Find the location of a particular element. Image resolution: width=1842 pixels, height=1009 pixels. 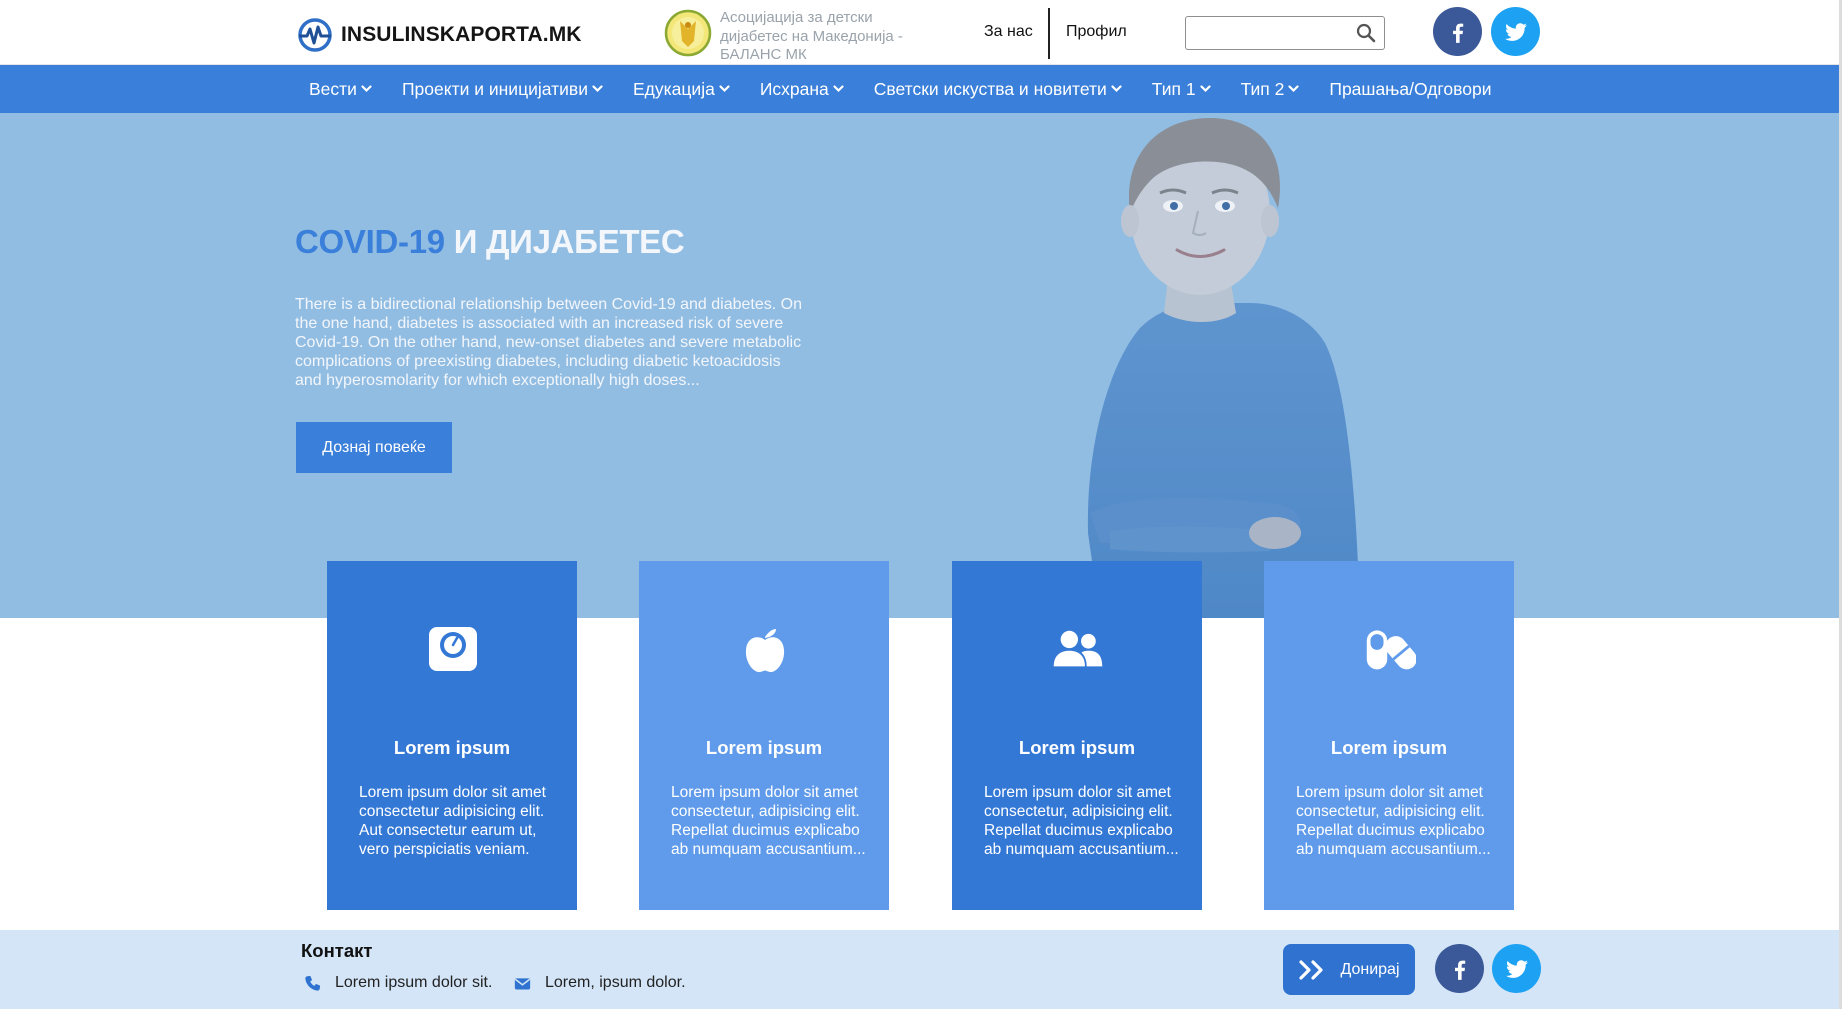

nav-item: Едукација is located at coordinates (681, 89).